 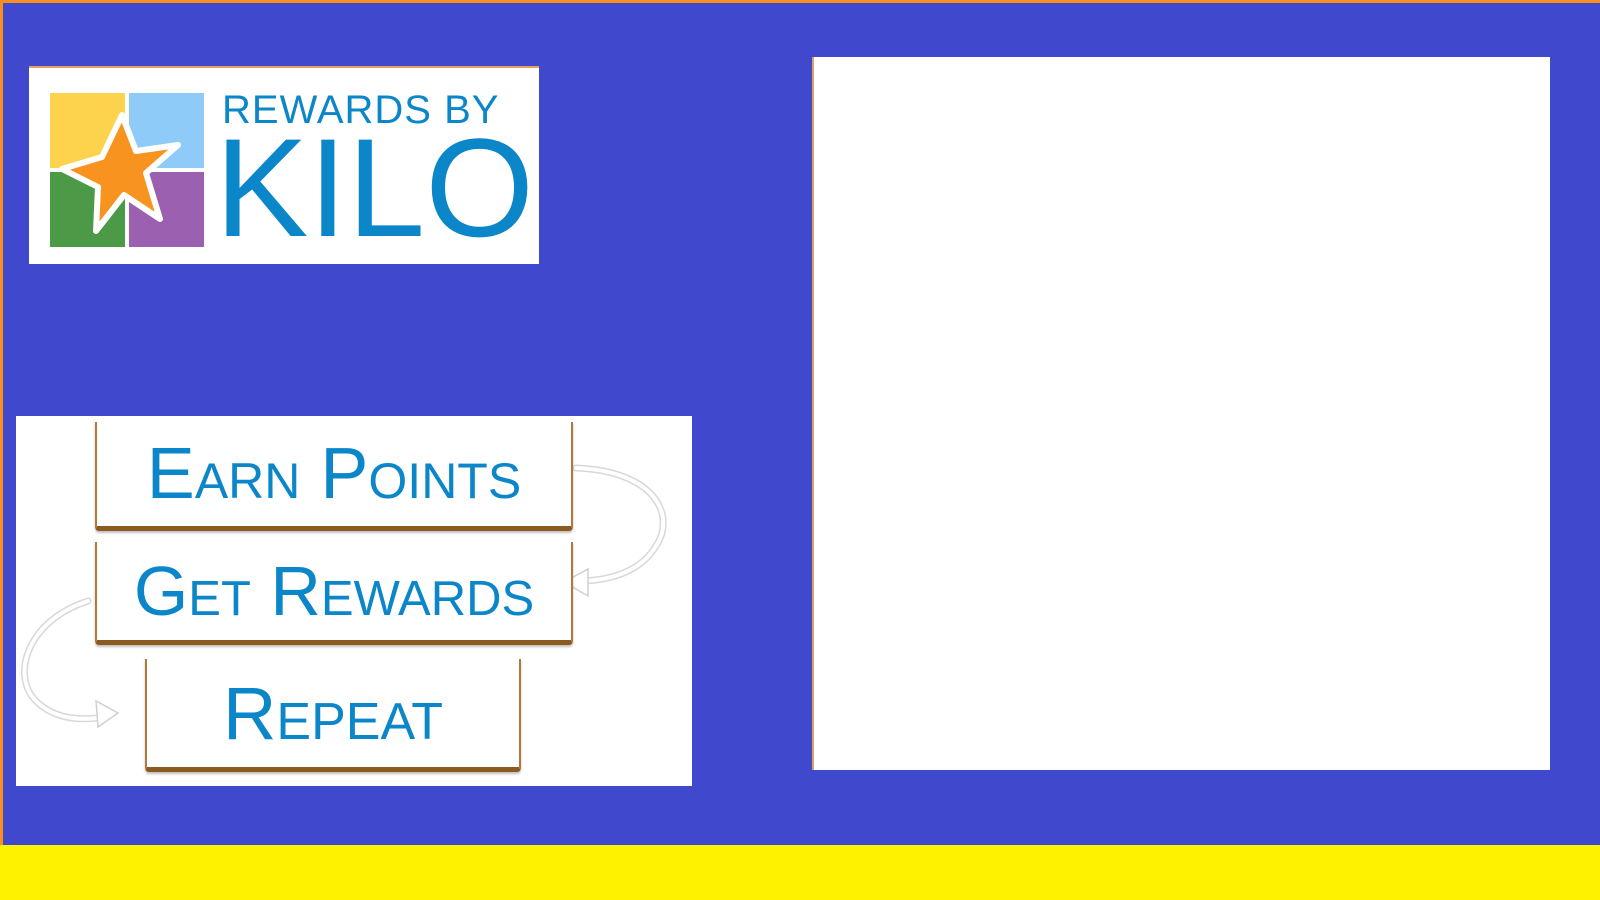 What do you see at coordinates (619, 524) in the screenshot?
I see `curved-arrow-right-icon` at bounding box center [619, 524].